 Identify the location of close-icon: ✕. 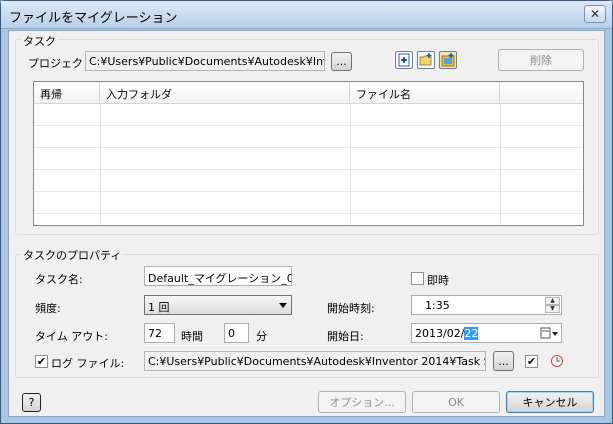
(595, 14).